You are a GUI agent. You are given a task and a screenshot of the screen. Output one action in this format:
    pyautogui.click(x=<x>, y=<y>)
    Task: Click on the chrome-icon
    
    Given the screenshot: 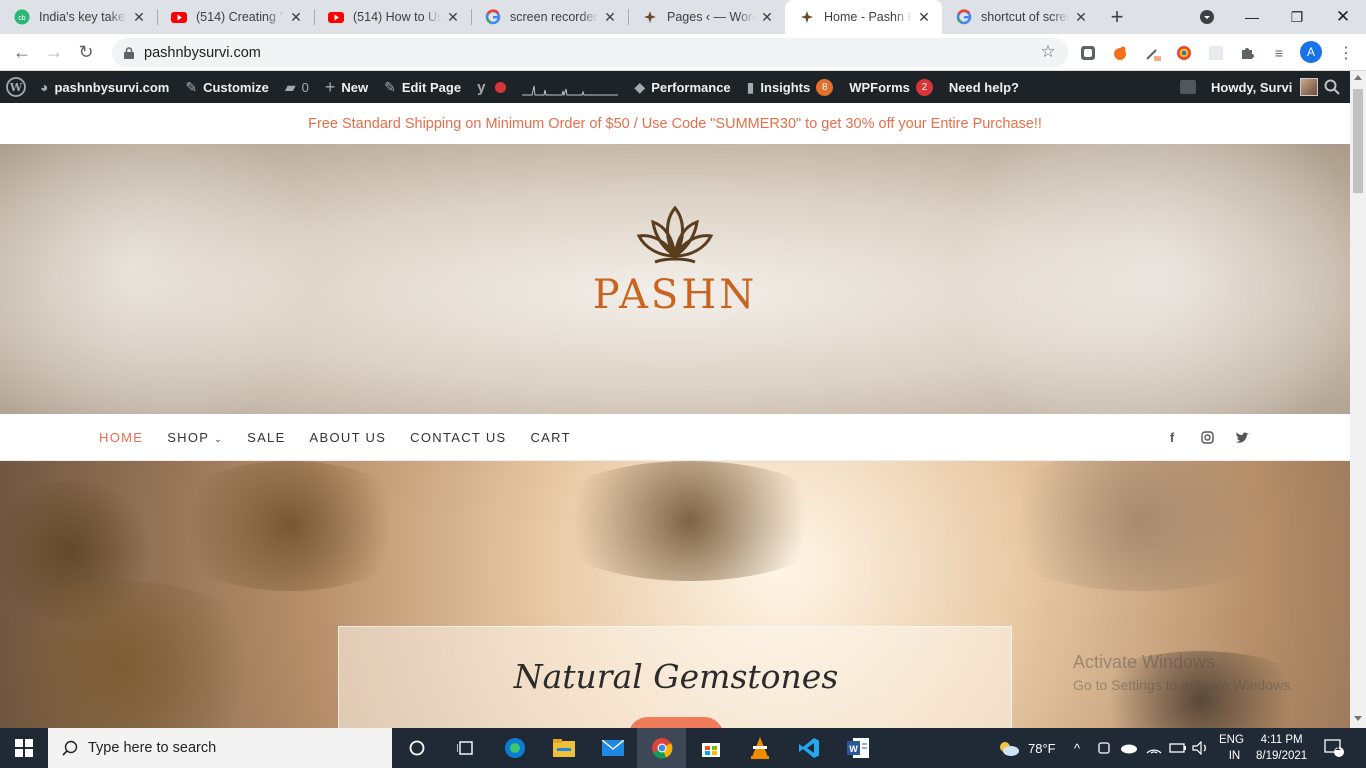 What is the action you would take?
    pyautogui.click(x=661, y=748)
    